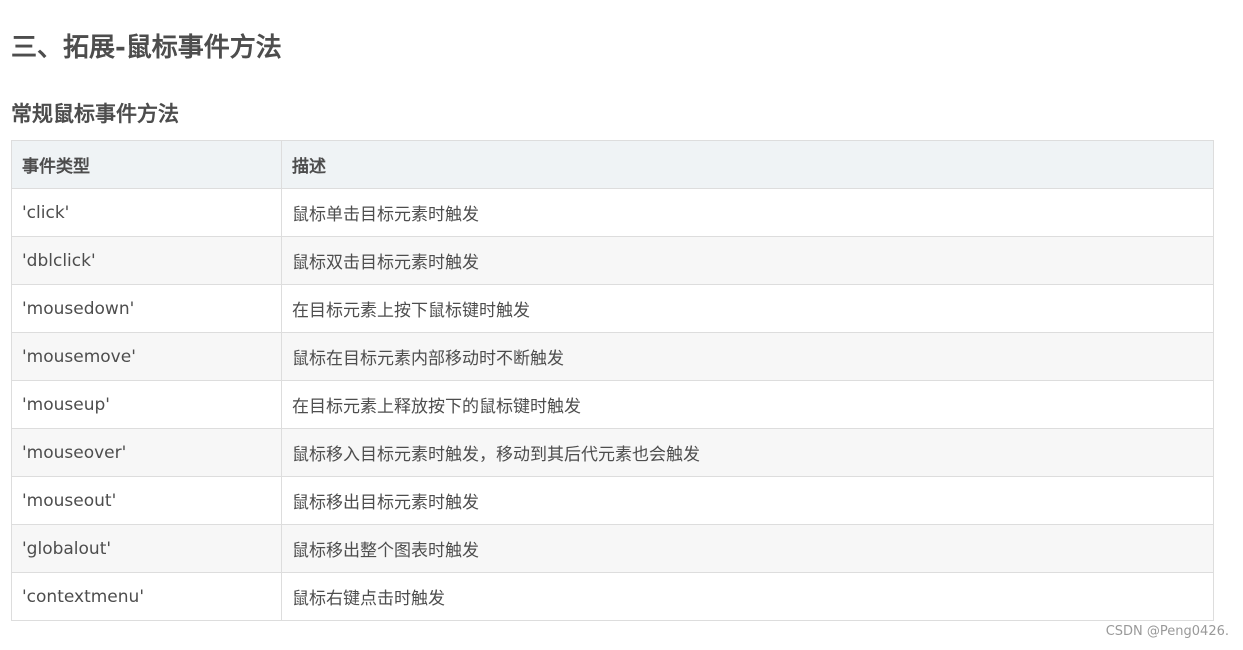 Image resolution: width=1243 pixels, height=650 pixels. What do you see at coordinates (747, 548) in the screenshot?
I see `description-cell: 鼠标移出整个图表时触发` at bounding box center [747, 548].